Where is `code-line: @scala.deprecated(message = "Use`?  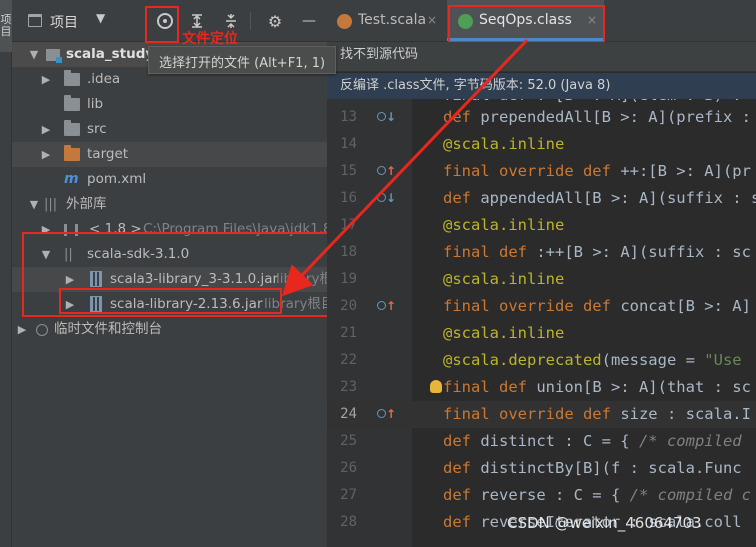 code-line: @scala.deprecated(message = "Use is located at coordinates (592, 360).